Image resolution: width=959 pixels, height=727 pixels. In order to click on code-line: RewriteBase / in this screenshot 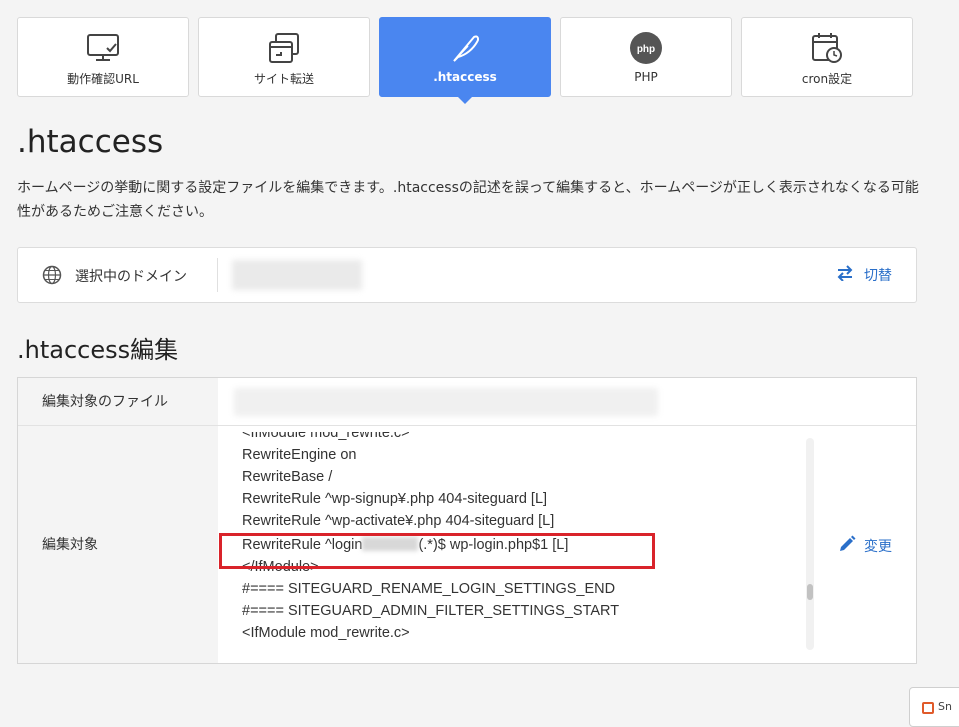, I will do `click(287, 477)`.